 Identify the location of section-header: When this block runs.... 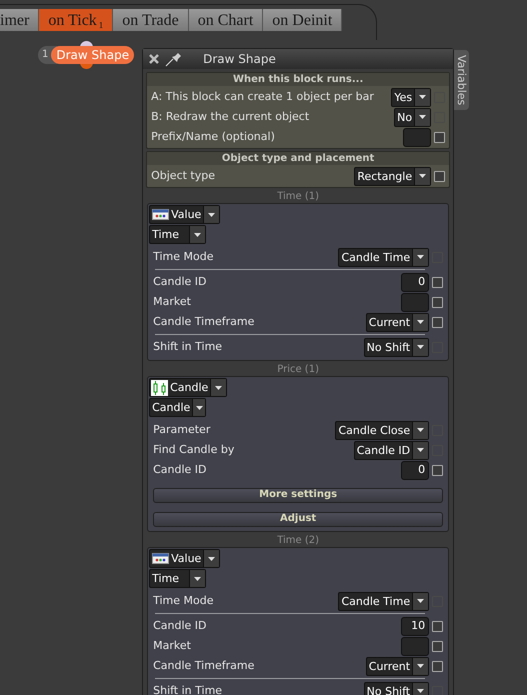
(298, 79).